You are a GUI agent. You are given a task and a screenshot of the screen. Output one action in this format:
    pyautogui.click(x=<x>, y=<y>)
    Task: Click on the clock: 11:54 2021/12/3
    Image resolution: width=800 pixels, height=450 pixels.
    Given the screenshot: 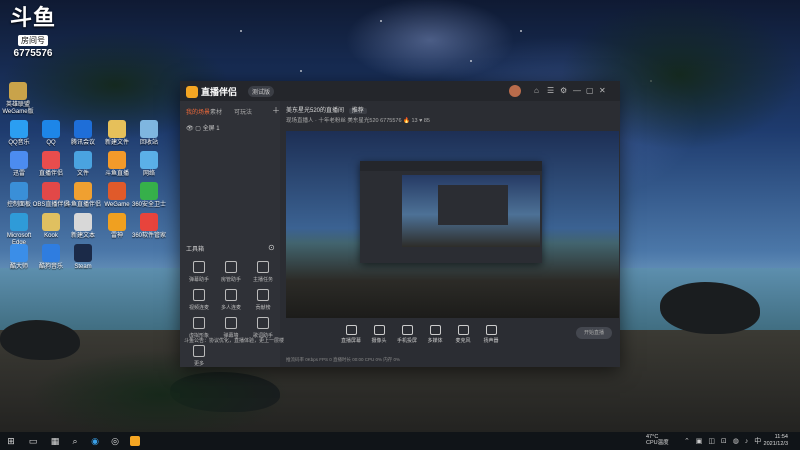 What is the action you would take?
    pyautogui.click(x=770, y=441)
    